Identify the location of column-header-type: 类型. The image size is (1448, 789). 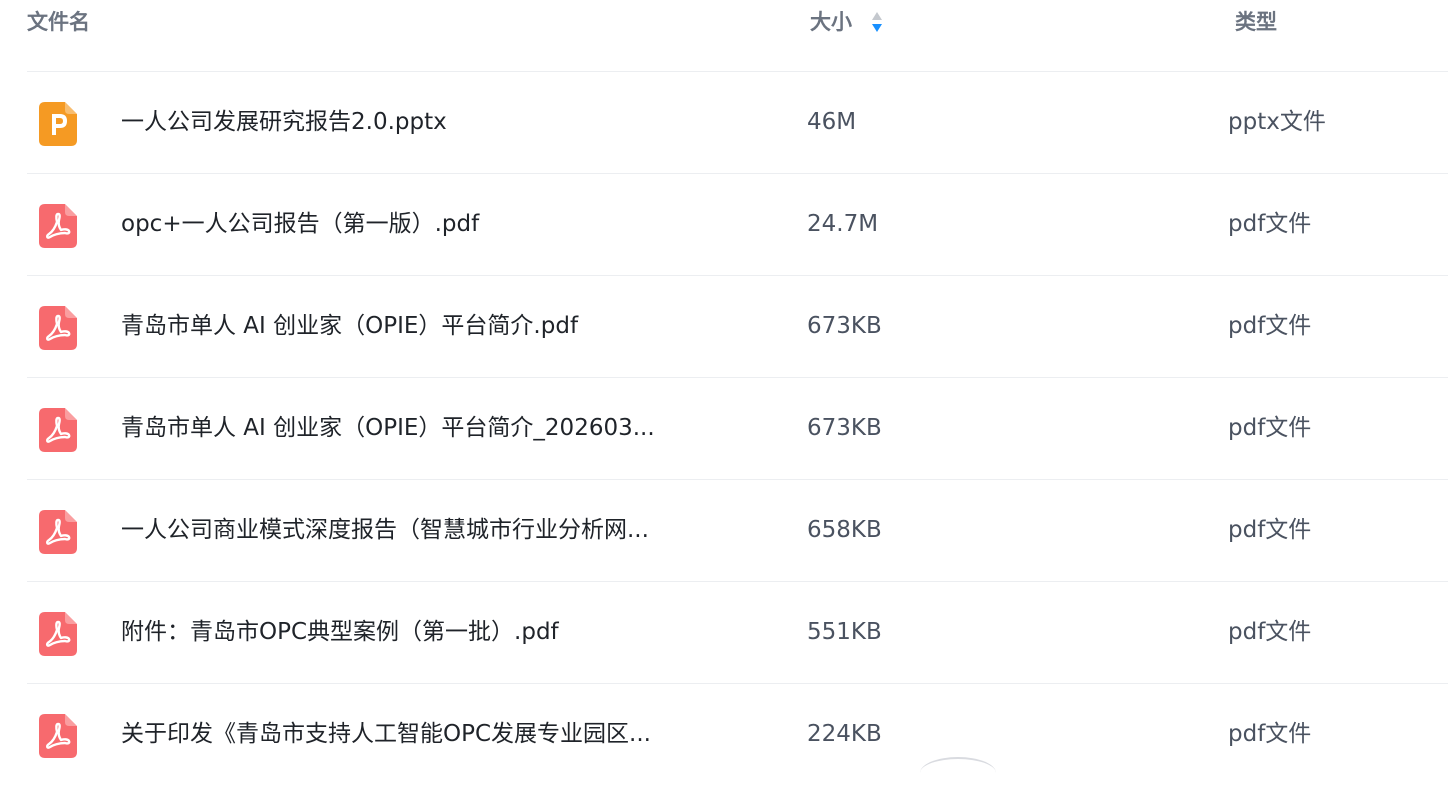
(1256, 22).